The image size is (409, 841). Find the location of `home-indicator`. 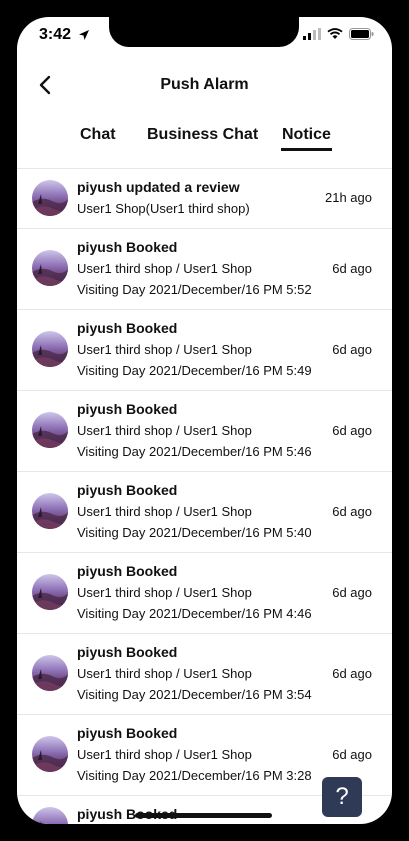

home-indicator is located at coordinates (203, 815).